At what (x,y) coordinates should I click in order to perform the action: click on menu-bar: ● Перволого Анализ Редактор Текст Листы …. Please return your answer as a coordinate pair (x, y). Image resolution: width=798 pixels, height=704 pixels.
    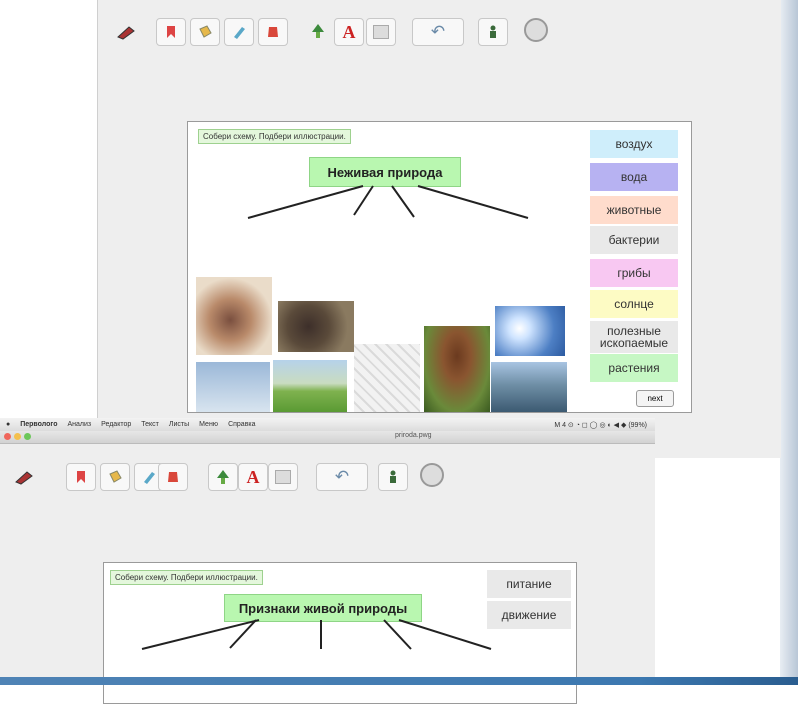
    Looking at the image, I should click on (327, 424).